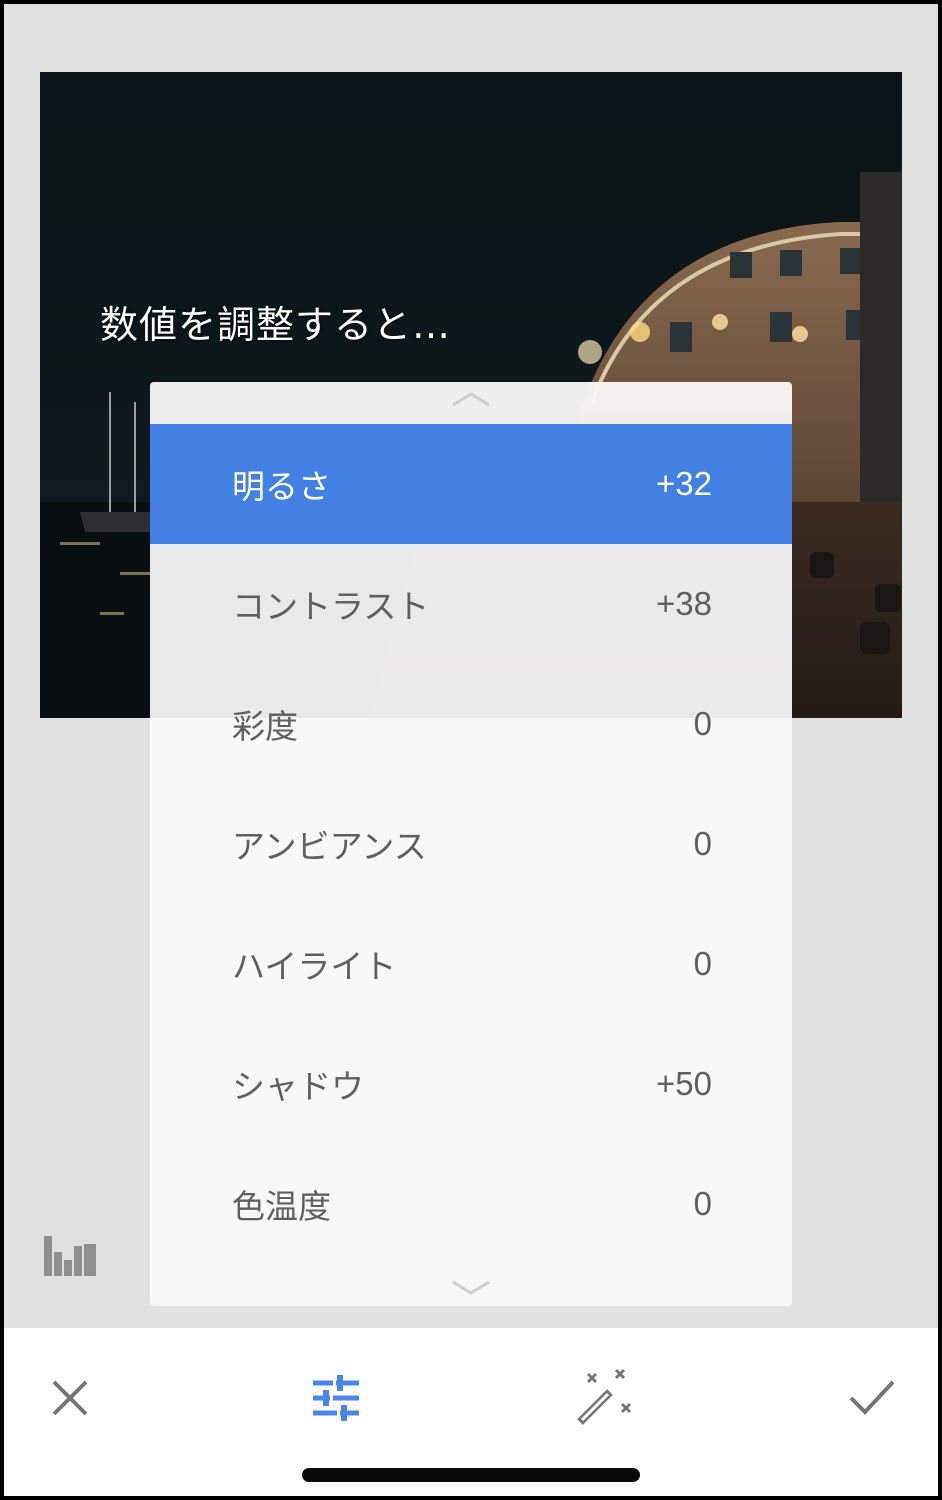 The height and width of the screenshot is (1500, 942). Describe the element at coordinates (471, 400) in the screenshot. I see `chevron-up-icon` at that location.